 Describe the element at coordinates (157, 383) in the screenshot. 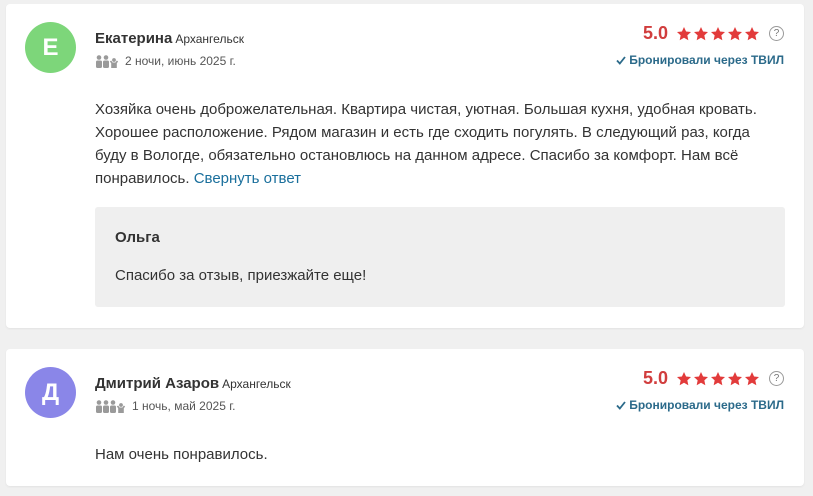

I see `reviewer-name: Дмитрий Азаров` at that location.